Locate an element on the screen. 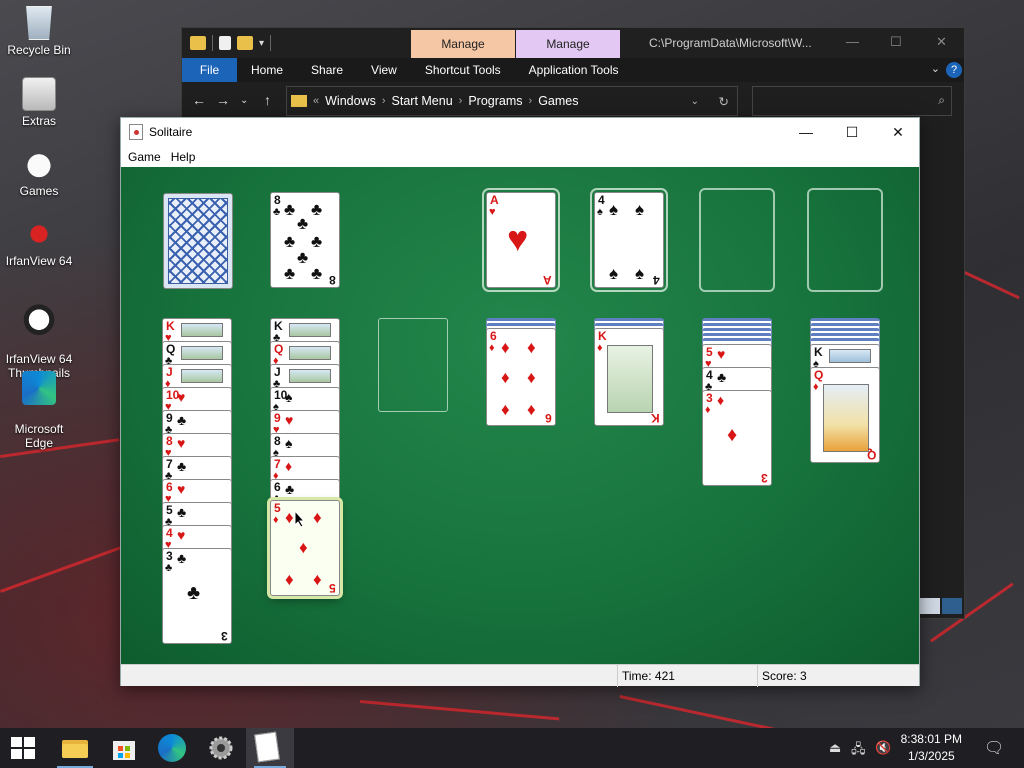 This screenshot has height=768, width=1024. tableau-card: 6 ♦ ♦ ♦ ♦ ♦ ♦ ♦ 6 is located at coordinates (521, 377).